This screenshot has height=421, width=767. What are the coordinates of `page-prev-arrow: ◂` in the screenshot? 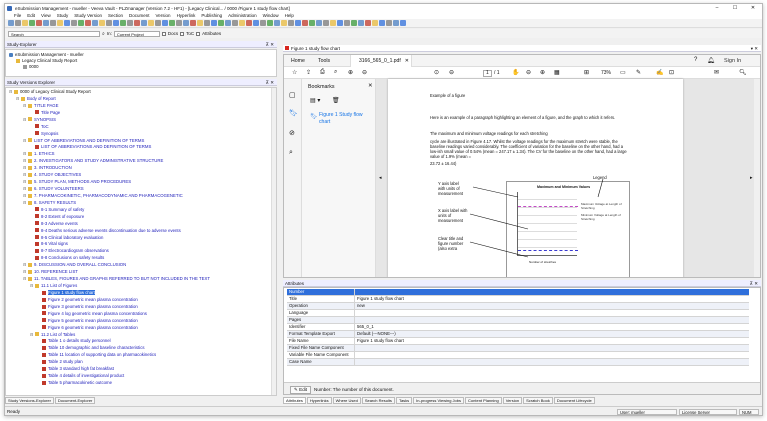 It's located at (380, 178).